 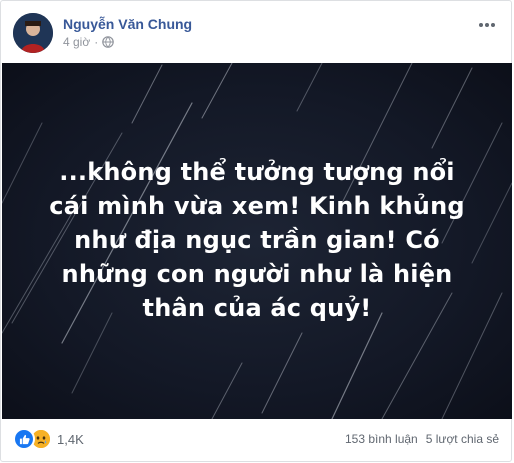 What do you see at coordinates (76, 42) in the screenshot?
I see `post-time: 4 giờ` at bounding box center [76, 42].